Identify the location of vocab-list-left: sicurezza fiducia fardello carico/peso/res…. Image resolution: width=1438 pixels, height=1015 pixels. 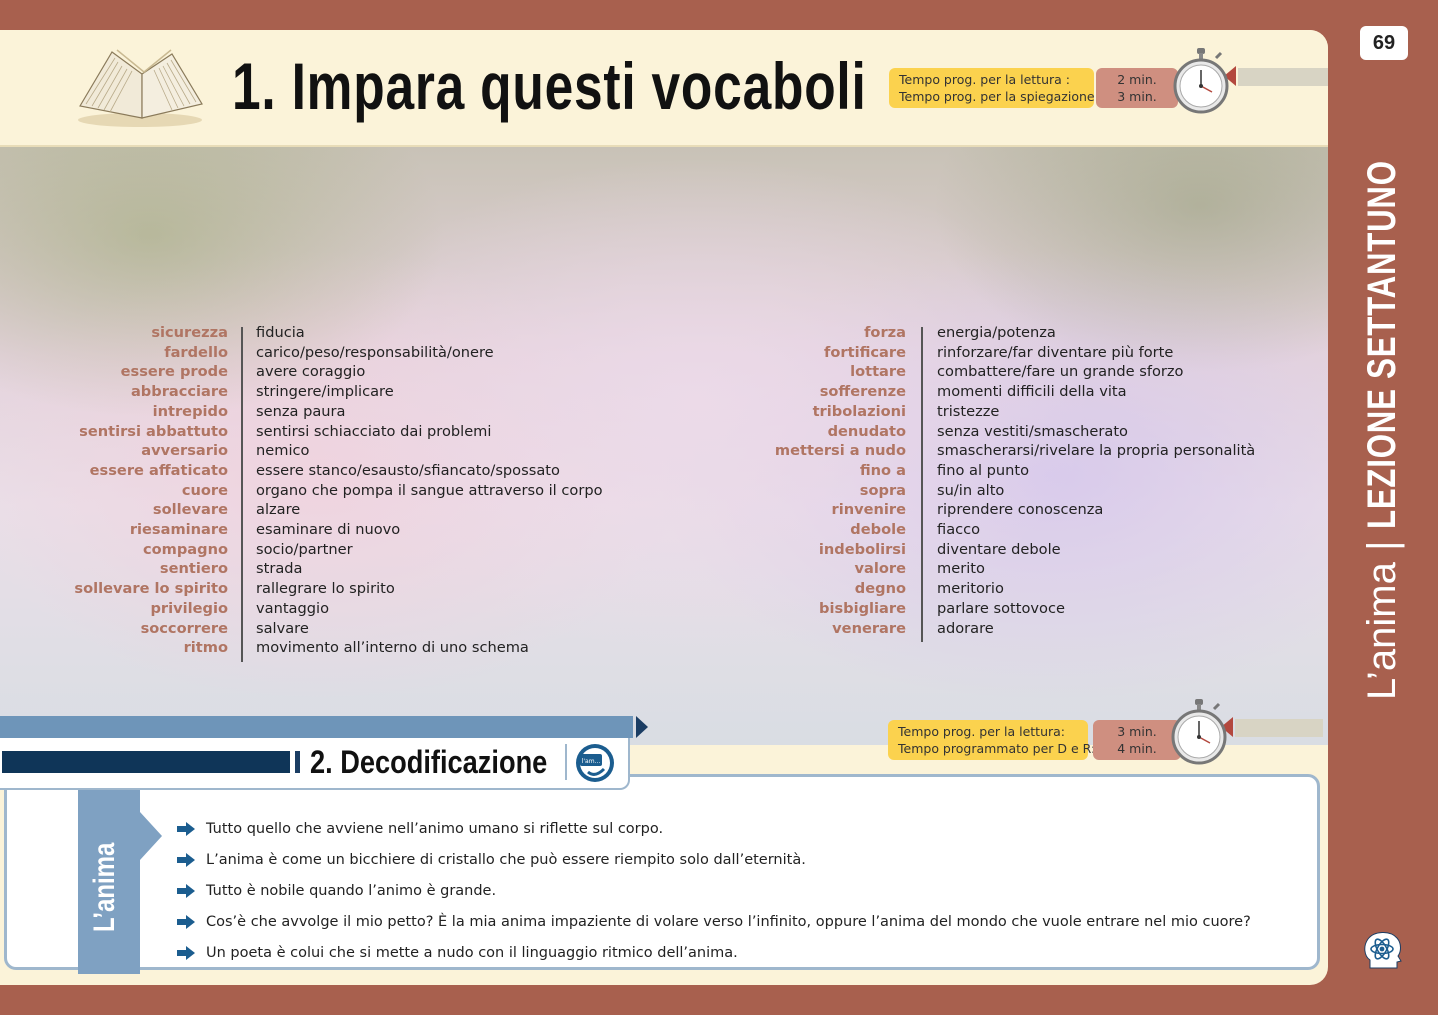
(331, 492).